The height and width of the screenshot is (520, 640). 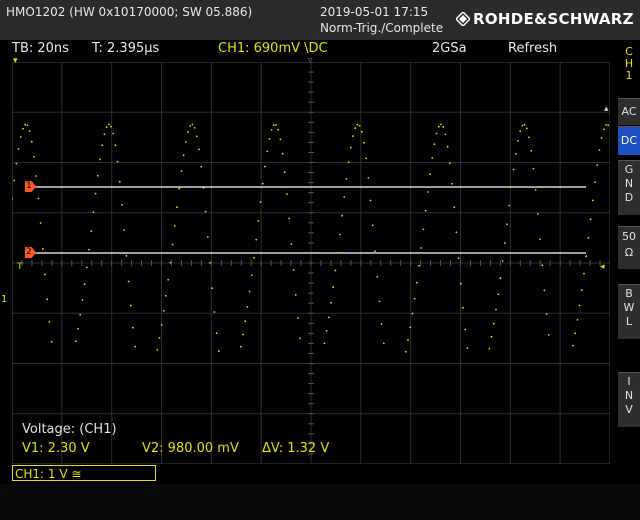 What do you see at coordinates (629, 311) in the screenshot?
I see `bandwidth-limit-button: B W L` at bounding box center [629, 311].